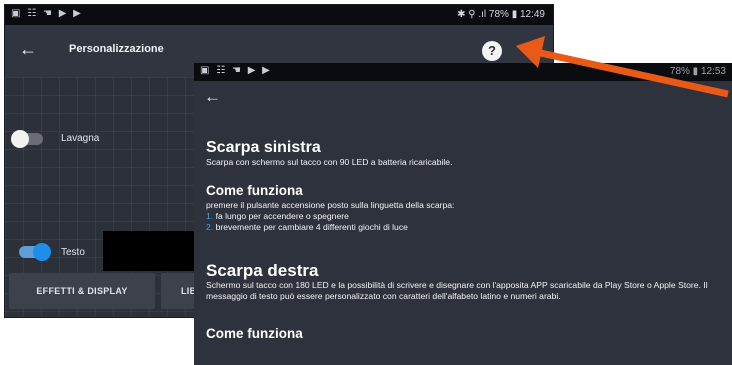 Image resolution: width=732 pixels, height=365 pixels. What do you see at coordinates (463, 98) in the screenshot?
I see `app-bar: ←` at bounding box center [463, 98].